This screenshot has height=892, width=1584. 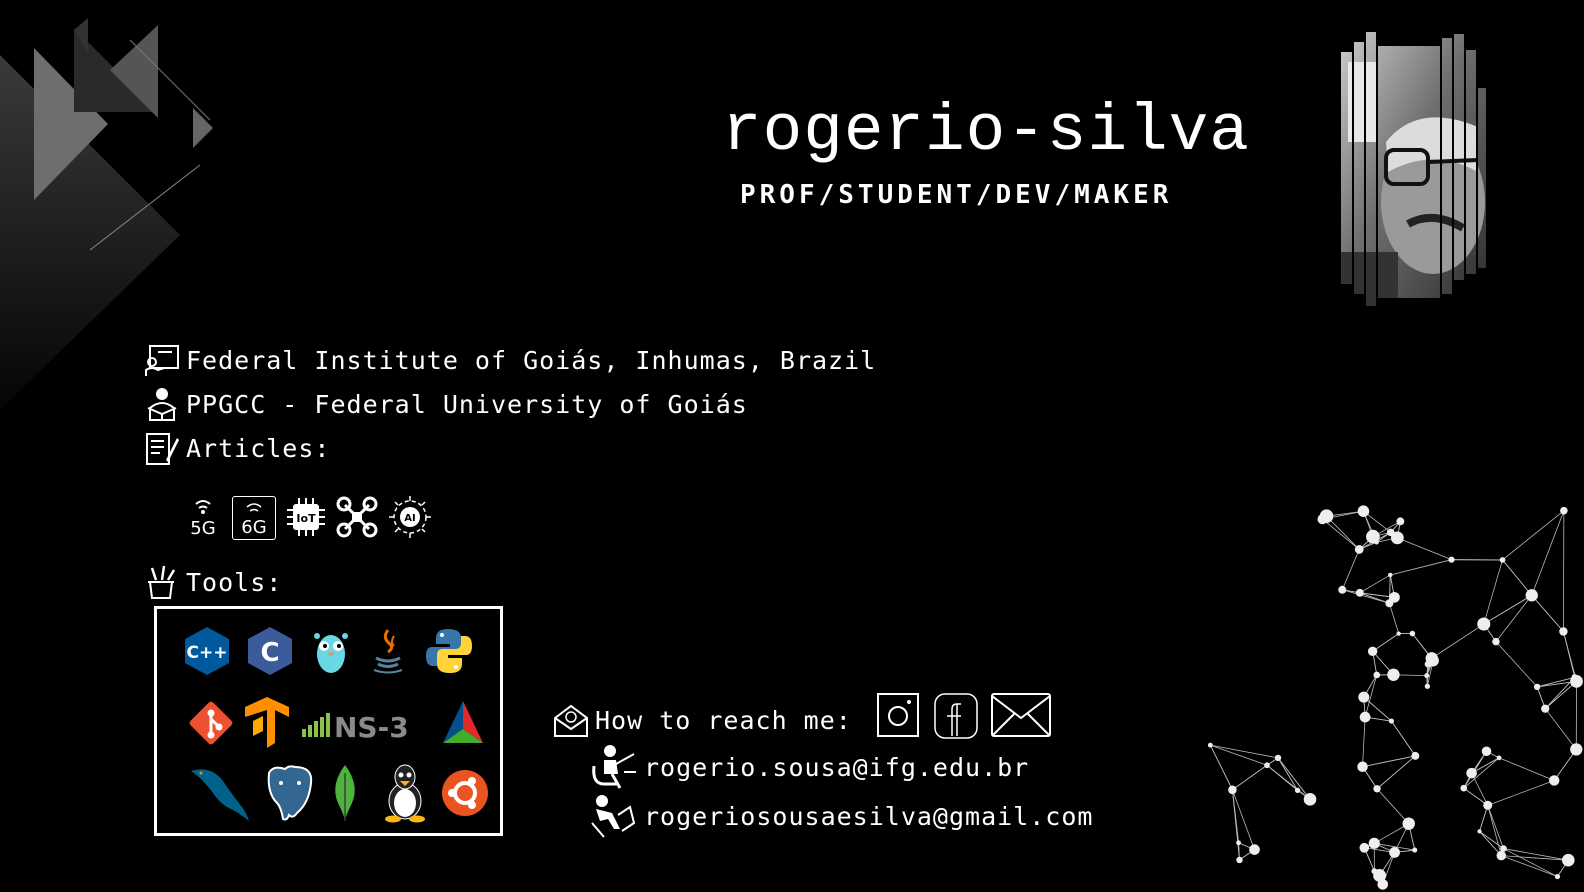 I want to click on 6g-icon: 6G, so click(x=254, y=518).